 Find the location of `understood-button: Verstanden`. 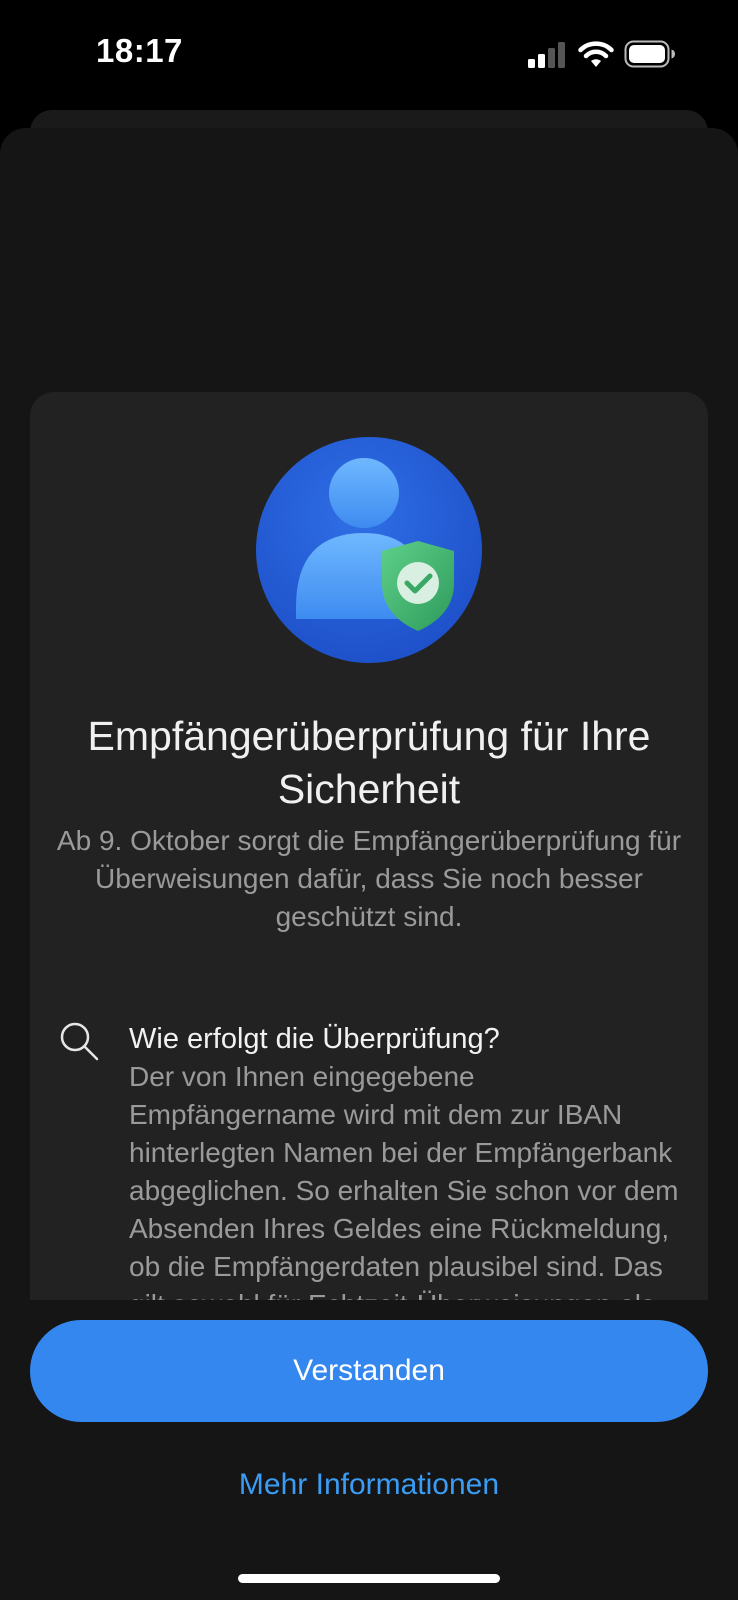

understood-button: Verstanden is located at coordinates (369, 1371).